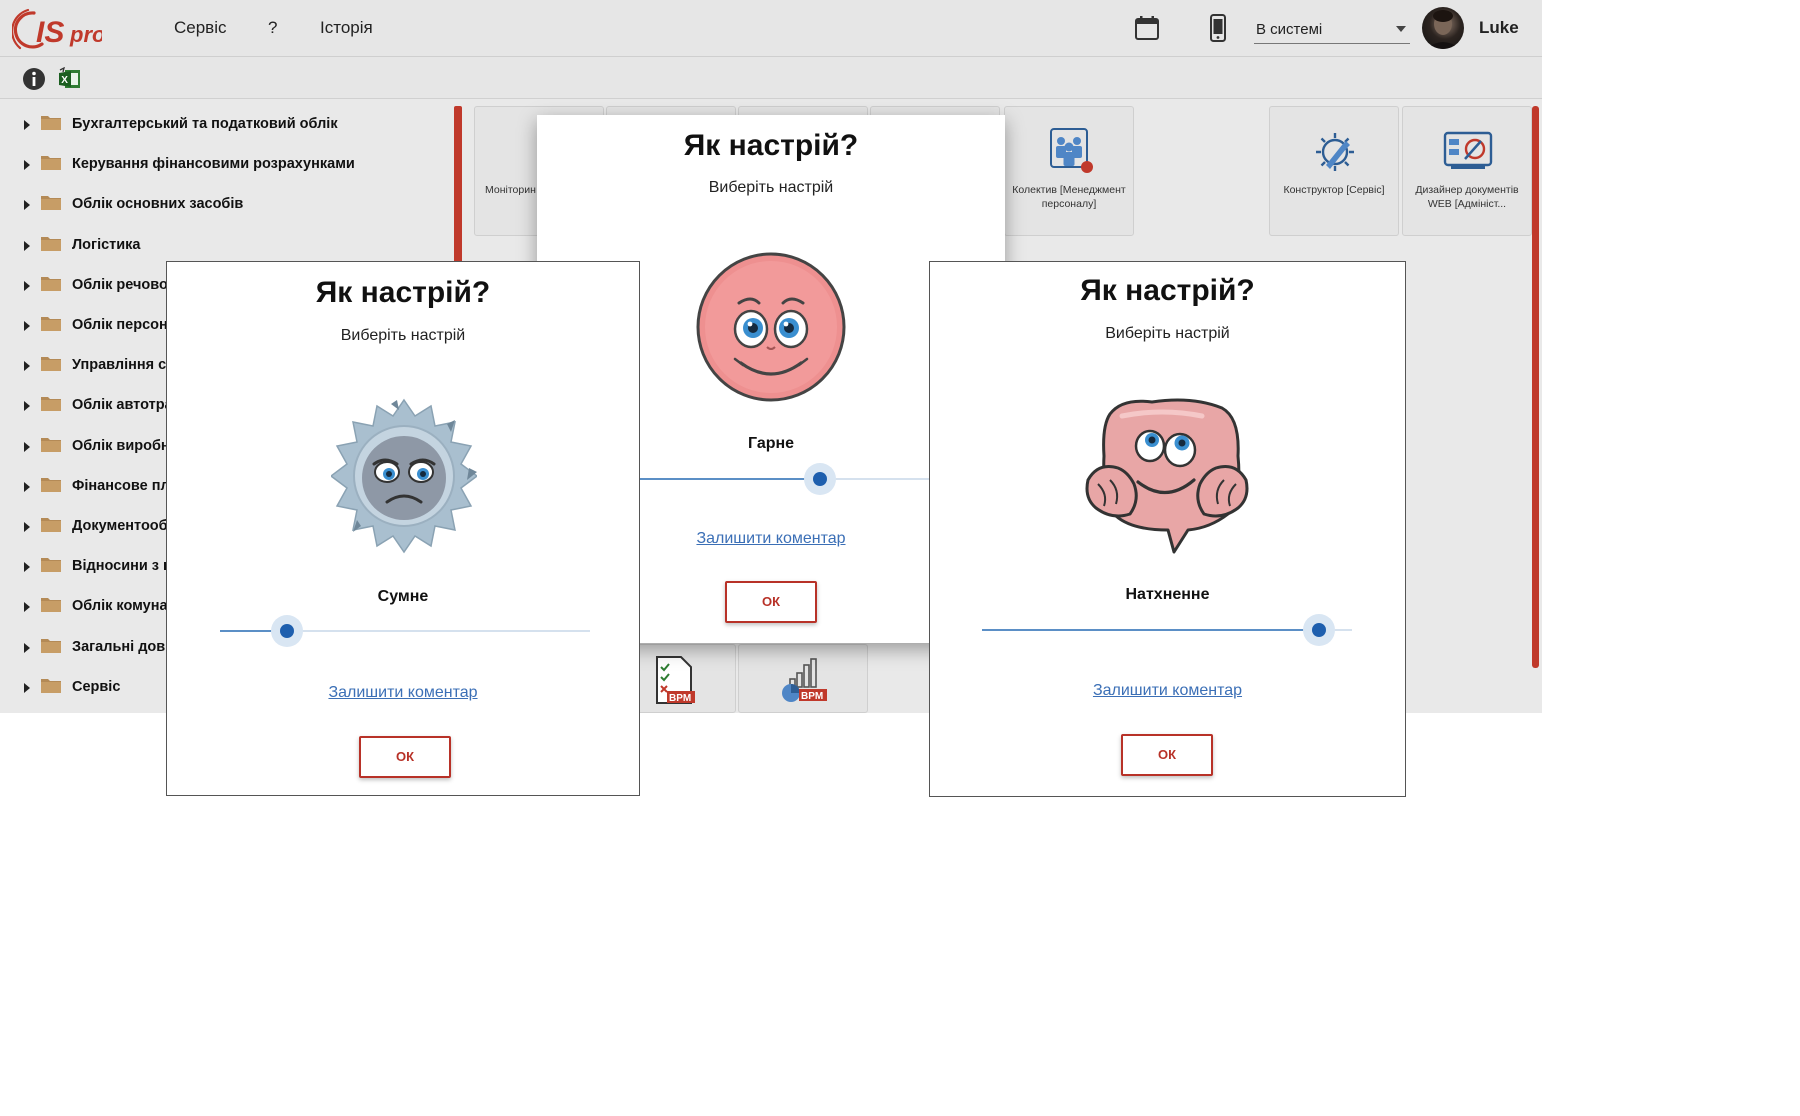 The image size is (1800, 1116). What do you see at coordinates (122, 405) in the screenshot?
I see `tree-item-label: Облік автотра` at bounding box center [122, 405].